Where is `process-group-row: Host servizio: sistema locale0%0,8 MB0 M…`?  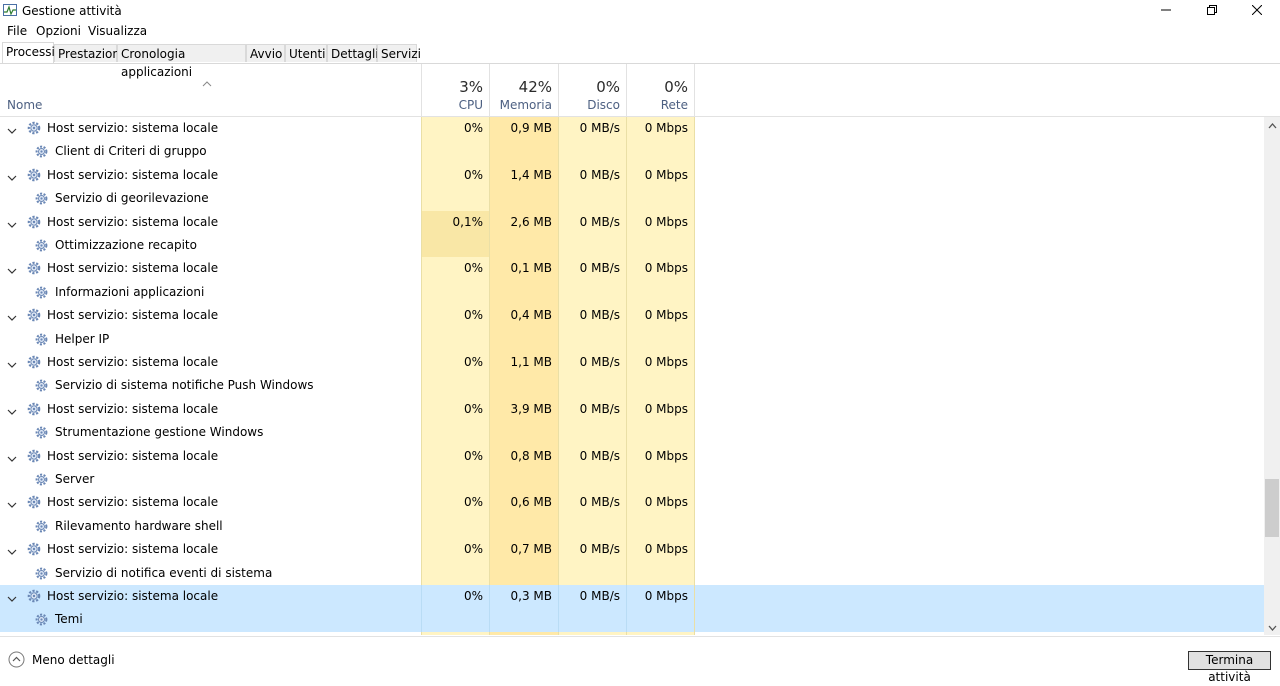 process-group-row: Host servizio: sistema locale0%0,8 MB0 M… is located at coordinates (632, 456).